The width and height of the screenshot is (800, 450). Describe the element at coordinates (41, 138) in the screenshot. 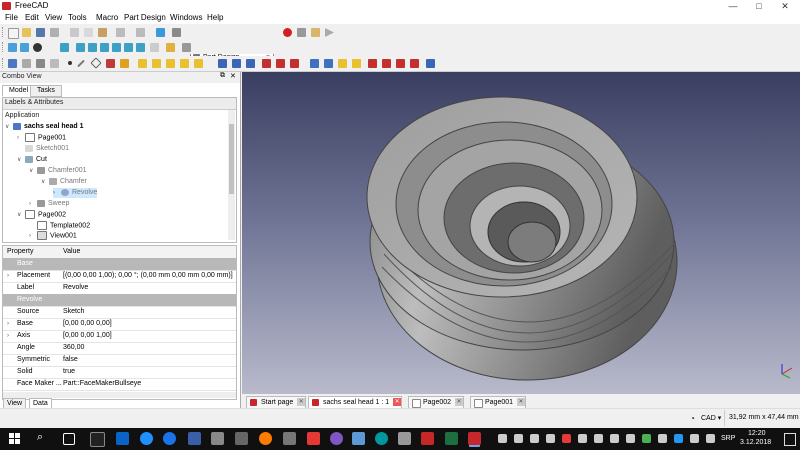

I see `tree-item-page001: › Page001` at that location.